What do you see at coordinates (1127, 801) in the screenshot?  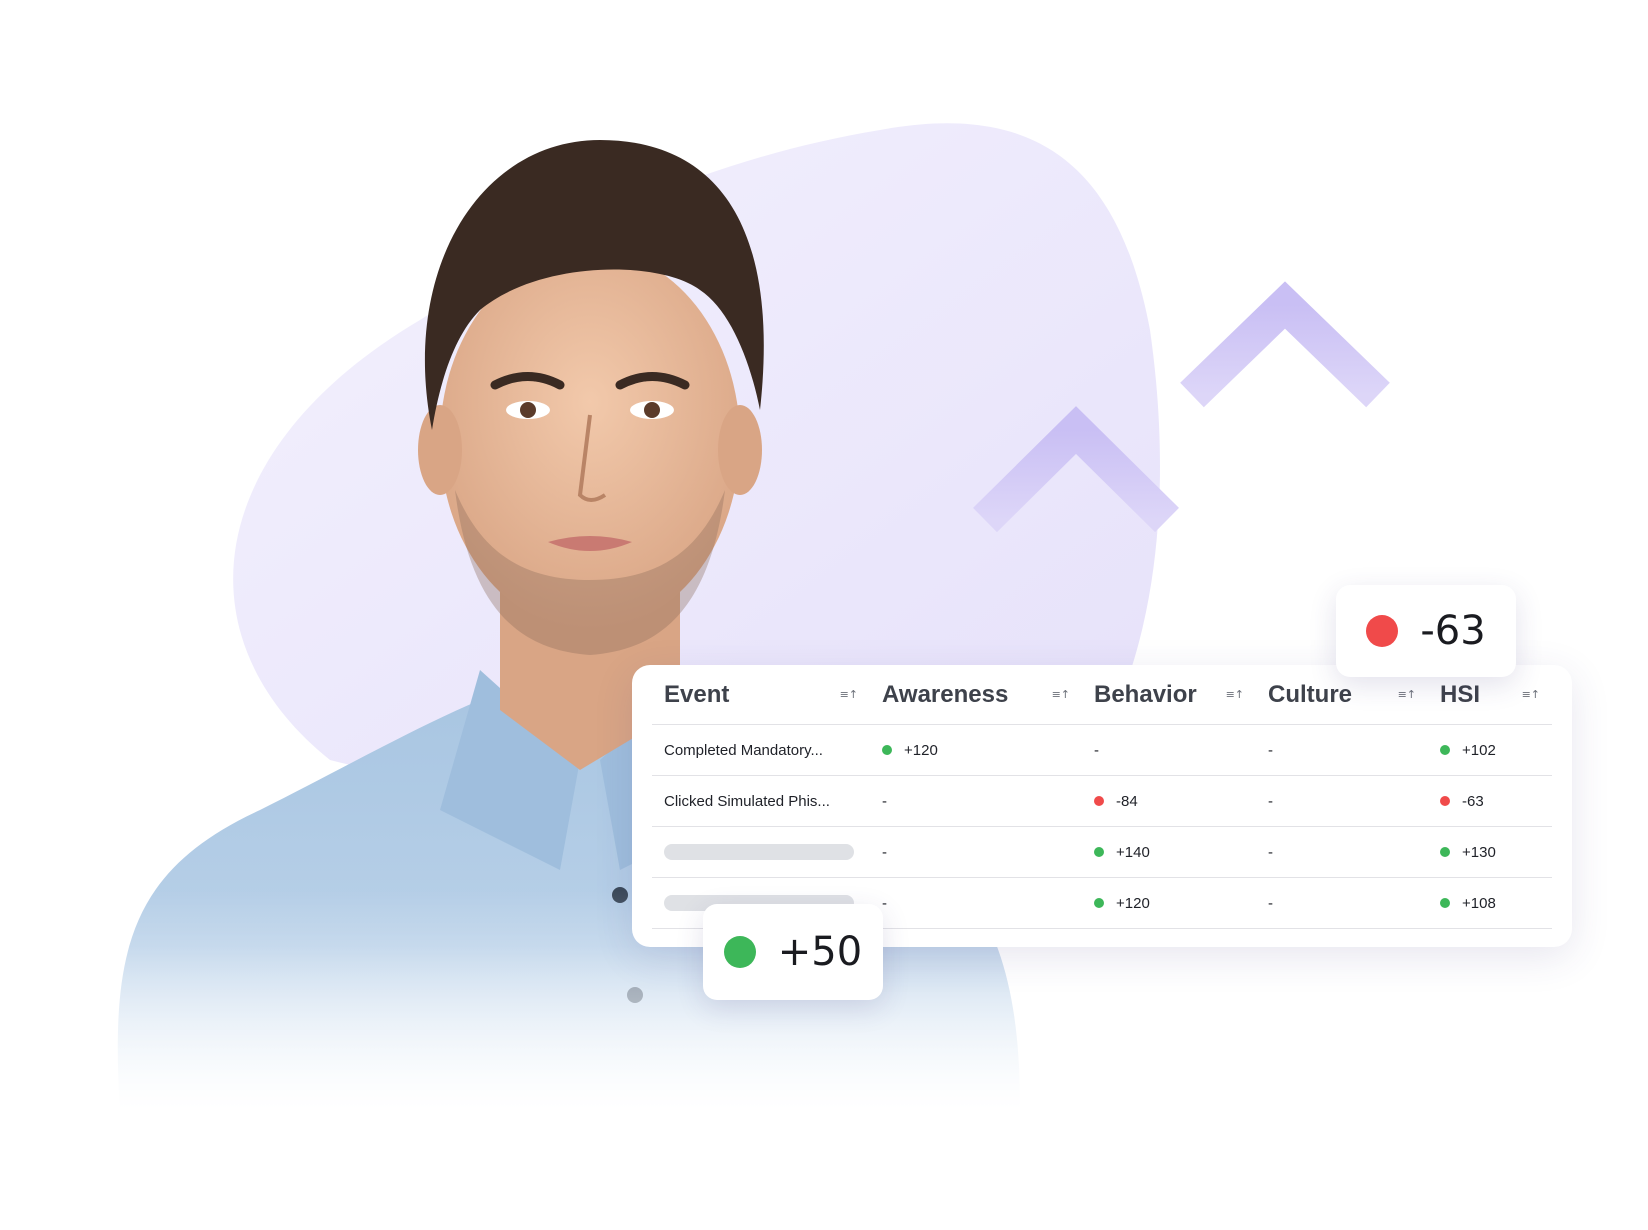 I see `behavior-value: -84` at bounding box center [1127, 801].